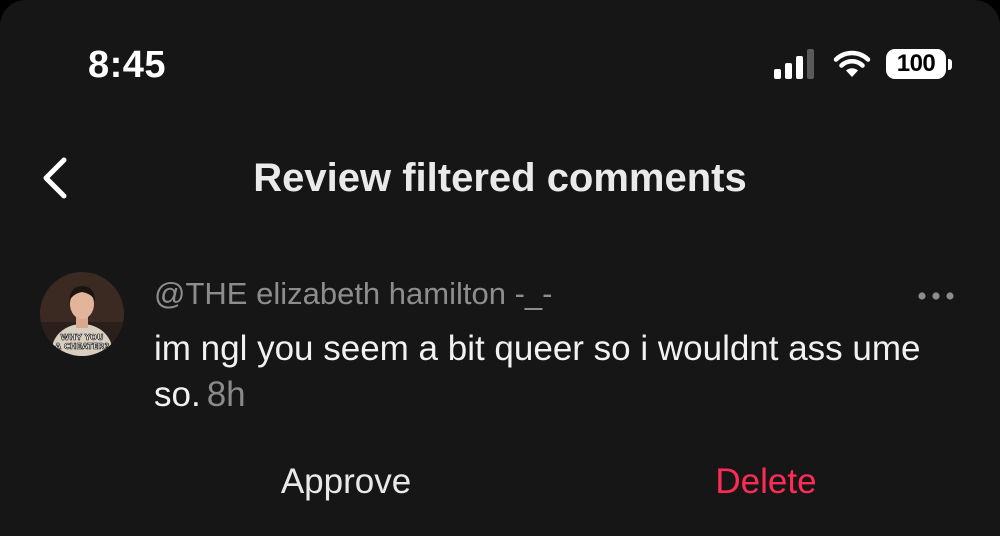  Describe the element at coordinates (916, 64) in the screenshot. I see `battery-level: 100` at that location.